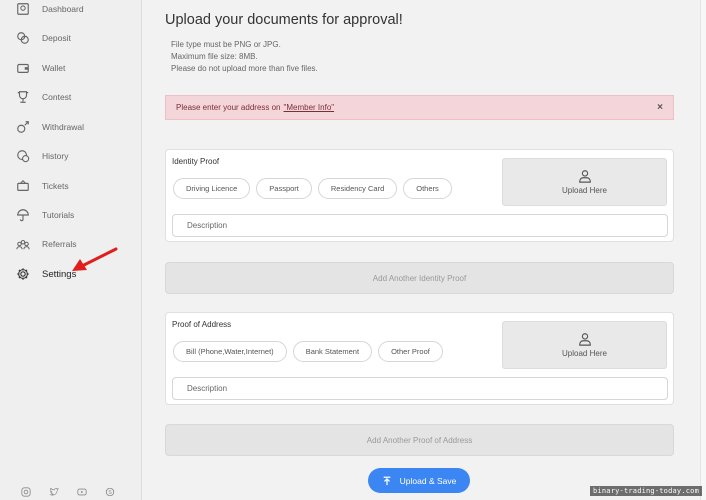 Image resolution: width=706 pixels, height=500 pixels. I want to click on sidebar-item-withdrawal: Withdrawal, so click(49, 127).